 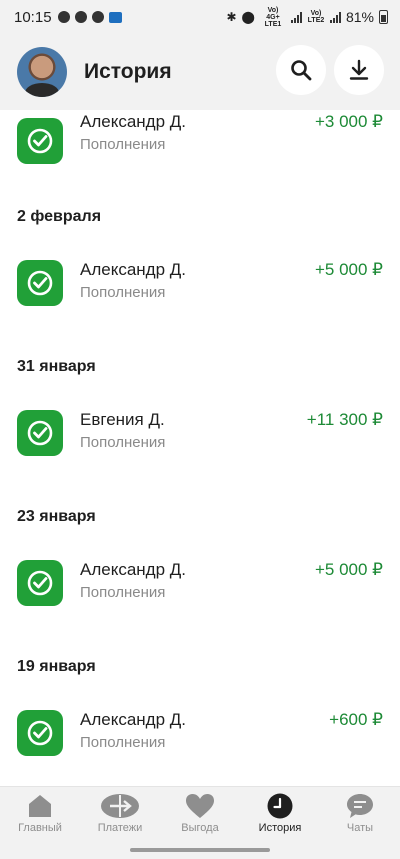 I want to click on app-notification-icon, so click(x=97, y=17).